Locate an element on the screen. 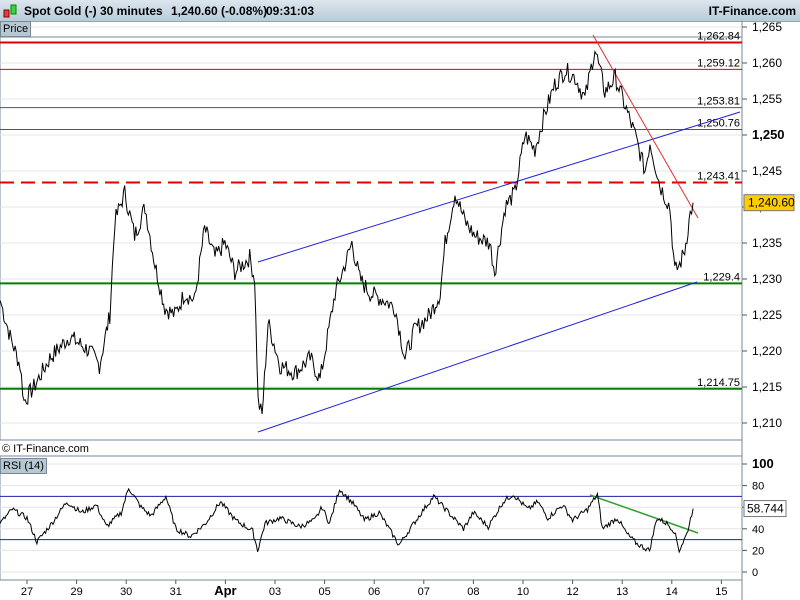 The image size is (800, 600). rsi-current-label: 58.744 is located at coordinates (765, 509).